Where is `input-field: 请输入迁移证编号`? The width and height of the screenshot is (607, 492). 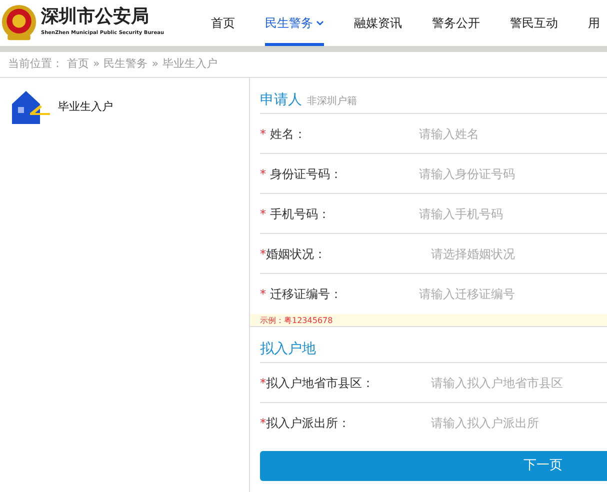 input-field: 请输入迁移证编号 is located at coordinates (513, 294).